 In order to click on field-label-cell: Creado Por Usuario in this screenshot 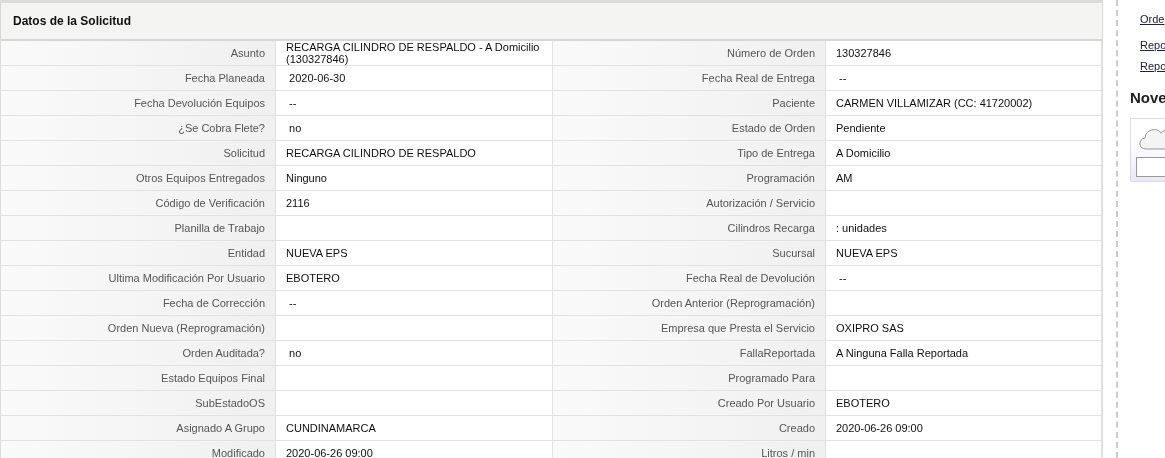, I will do `click(689, 403)`.